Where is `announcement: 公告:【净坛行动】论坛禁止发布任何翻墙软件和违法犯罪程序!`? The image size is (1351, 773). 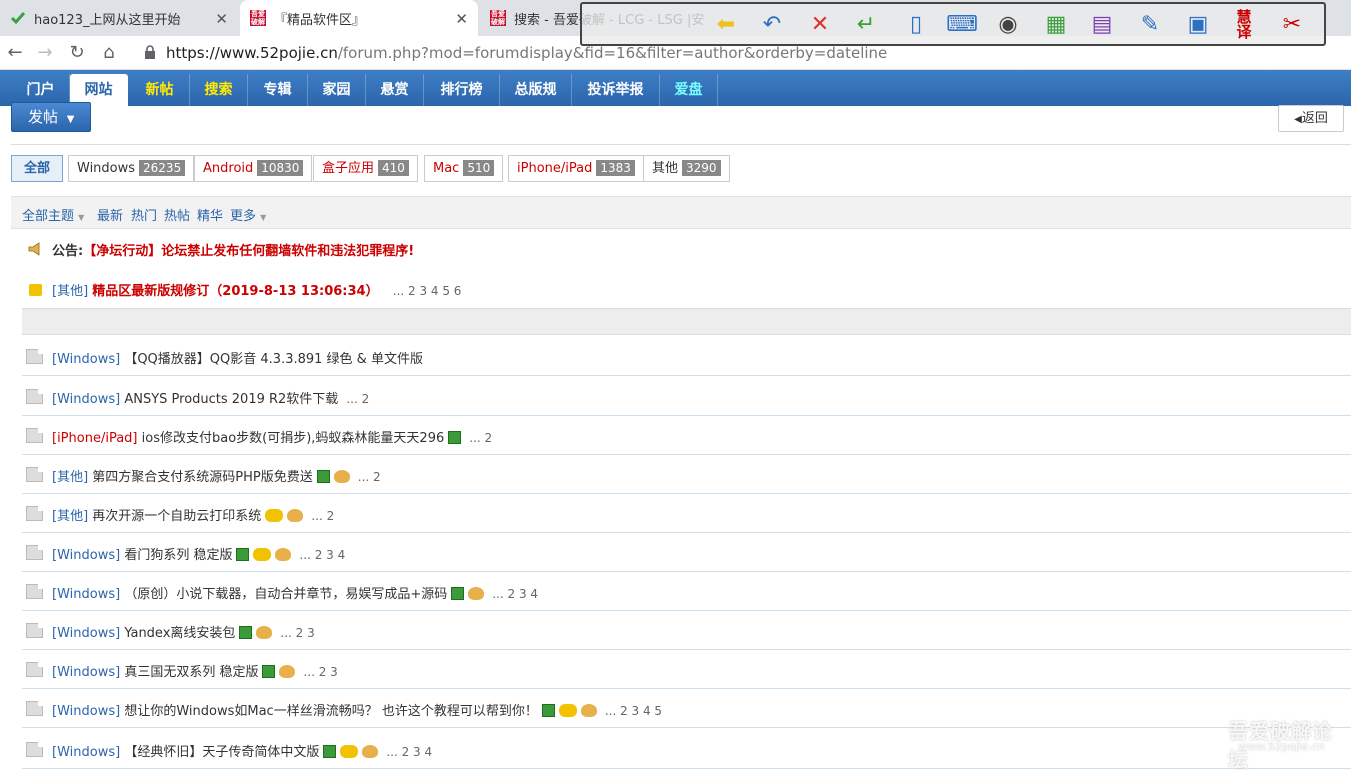
announcement: 公告:【净坛行动】论坛禁止发布任何翻墙软件和违法犯罪程序! is located at coordinates (233, 250).